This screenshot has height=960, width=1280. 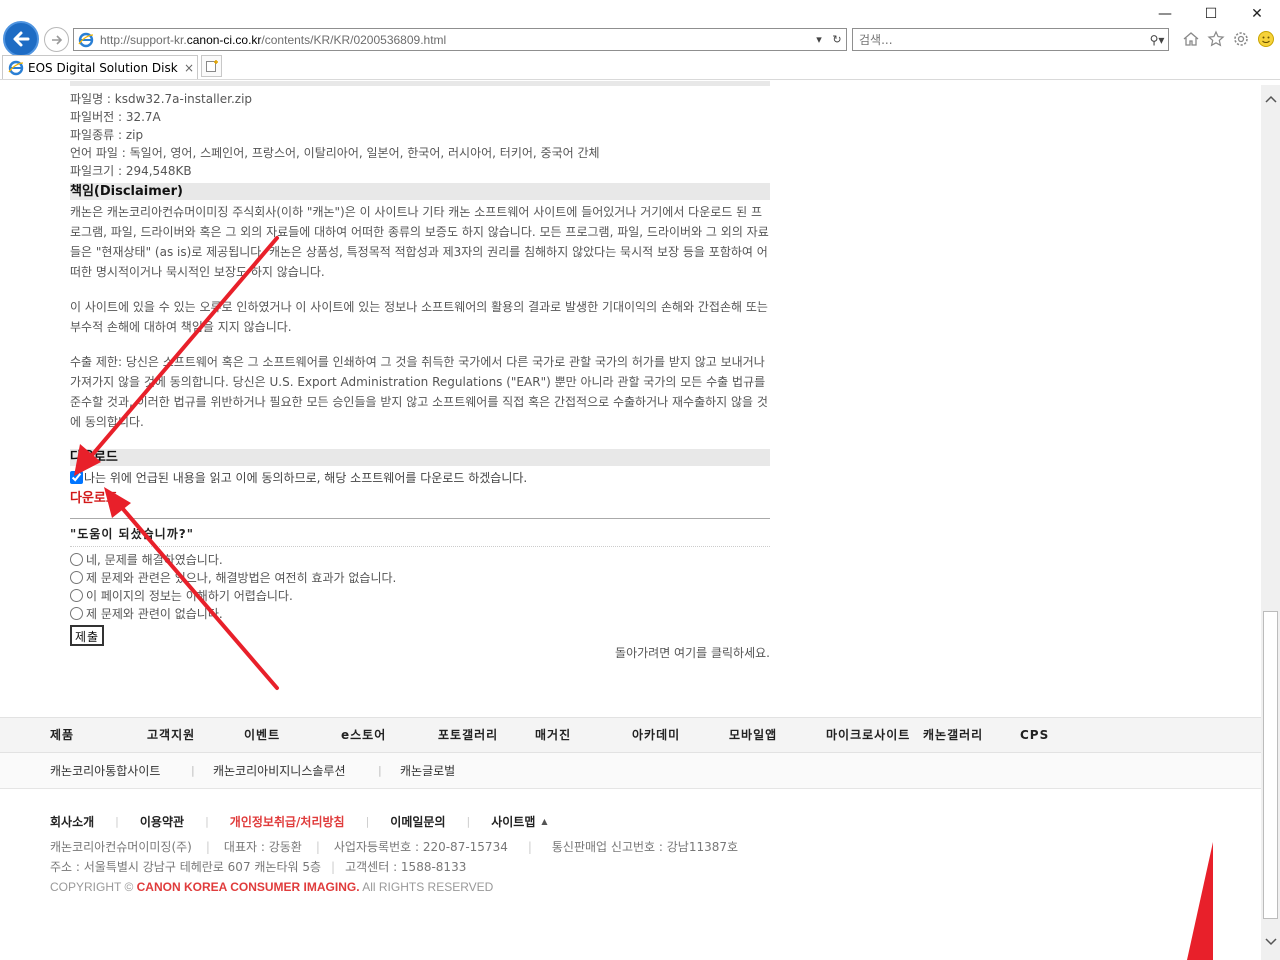 I want to click on new-tab-icon, so click(x=211, y=66).